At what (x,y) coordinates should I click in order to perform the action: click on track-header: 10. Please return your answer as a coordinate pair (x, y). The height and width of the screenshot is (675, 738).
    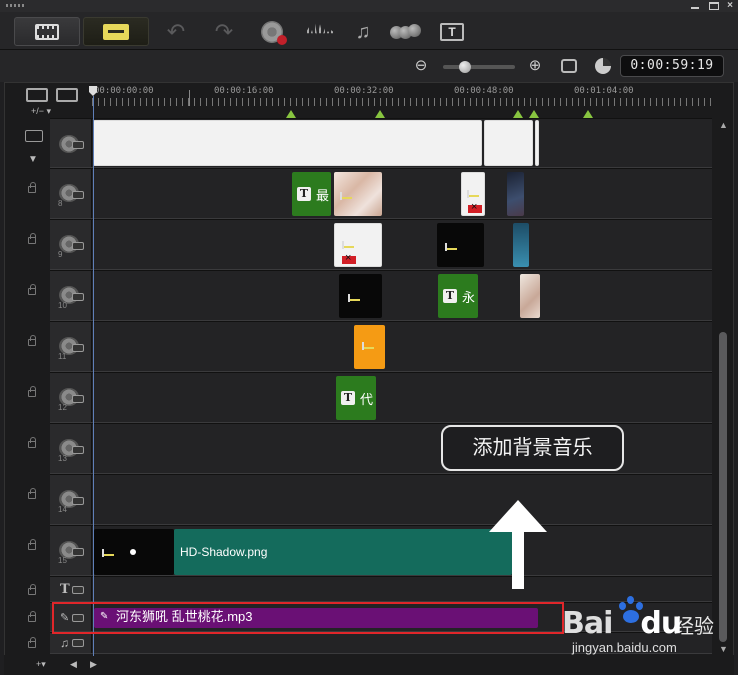
    Looking at the image, I should click on (71, 295).